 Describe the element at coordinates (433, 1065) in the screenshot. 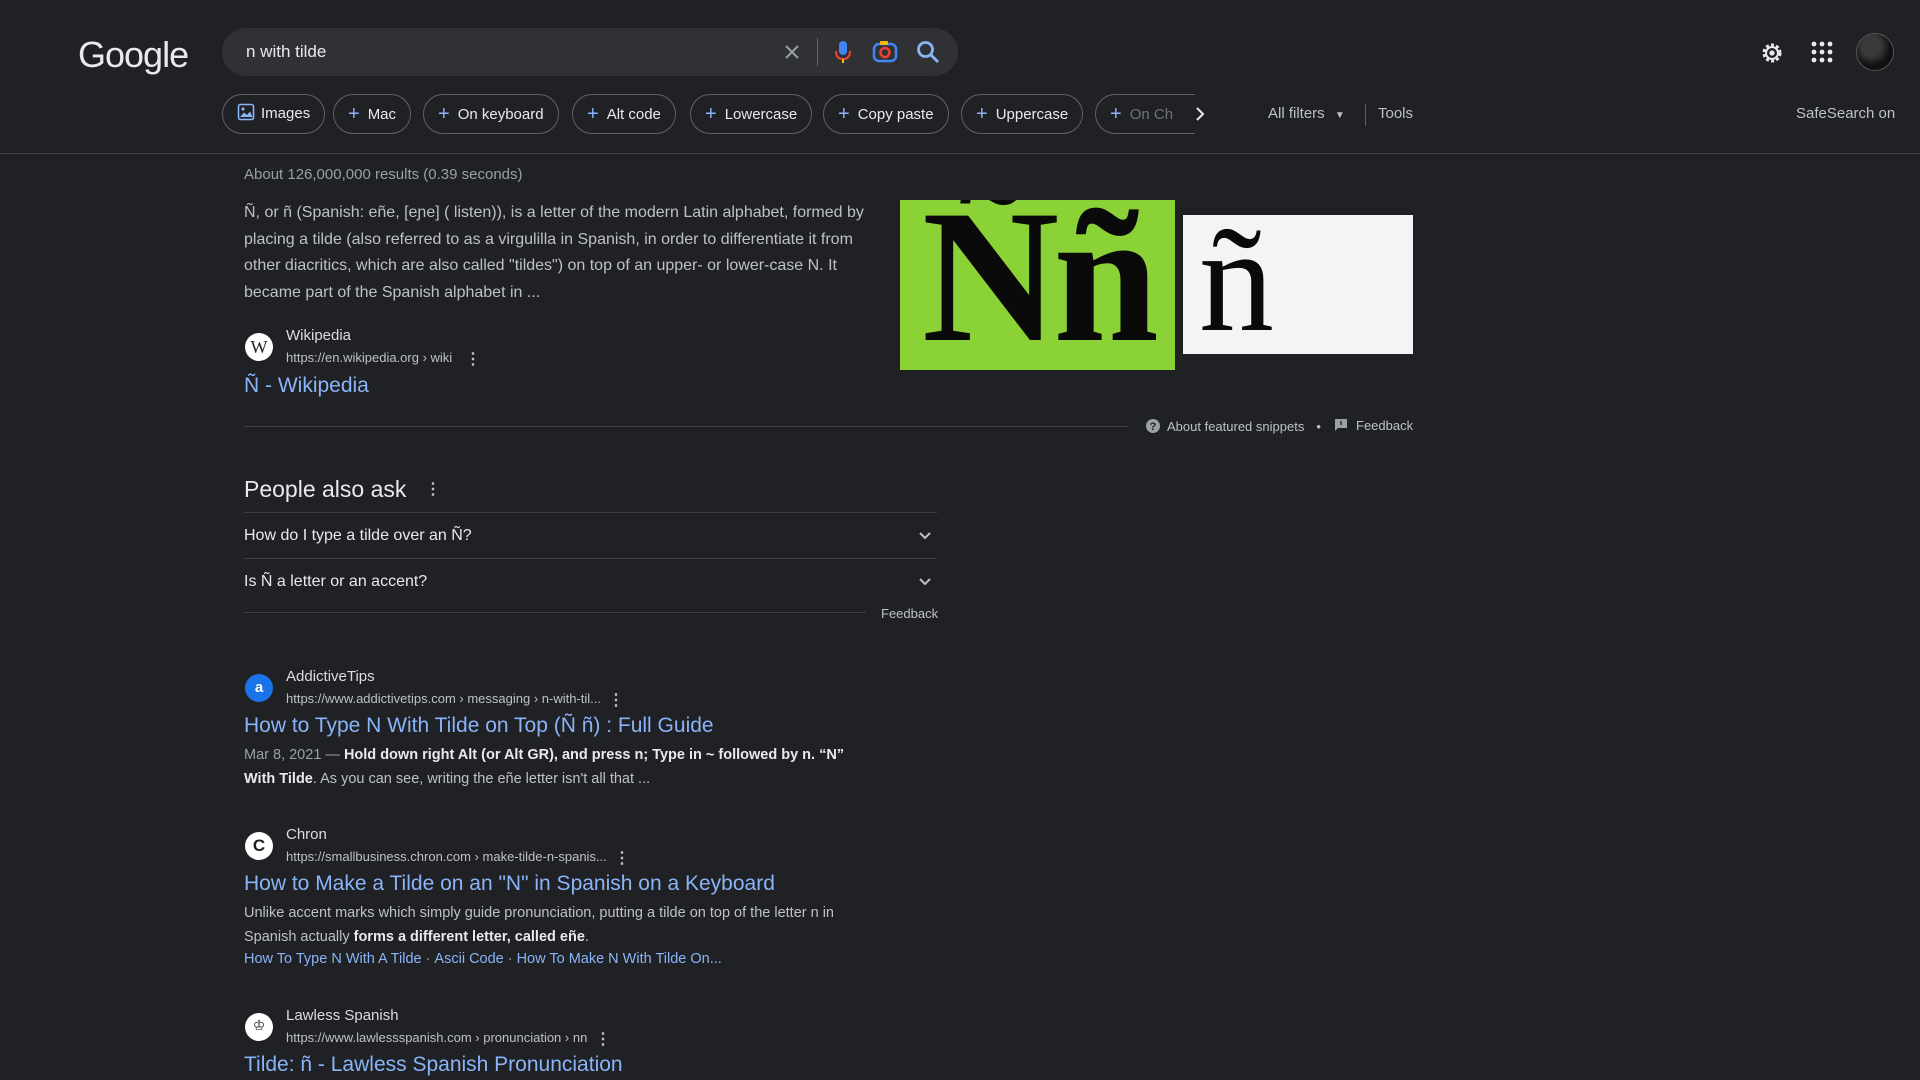

I see `result-title-link: Tilde: ñ - Lawless Spanish Pronunciation` at that location.